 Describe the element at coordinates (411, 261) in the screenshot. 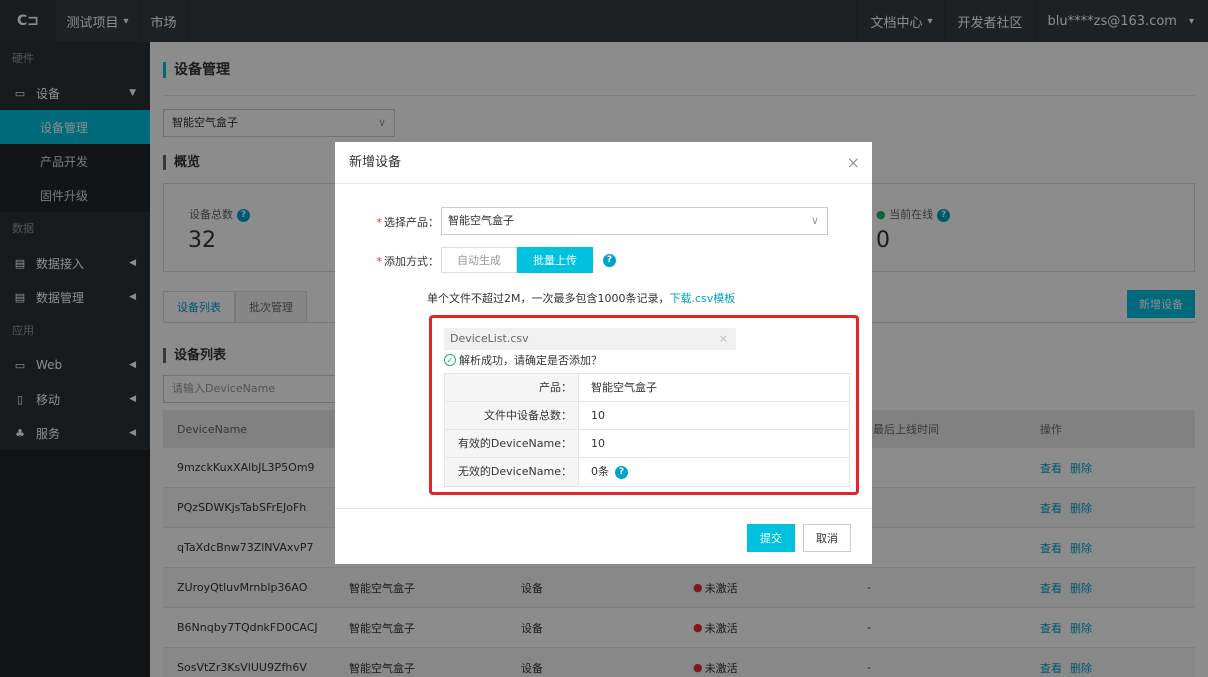

I see `method-label-text: 添加方式：` at that location.